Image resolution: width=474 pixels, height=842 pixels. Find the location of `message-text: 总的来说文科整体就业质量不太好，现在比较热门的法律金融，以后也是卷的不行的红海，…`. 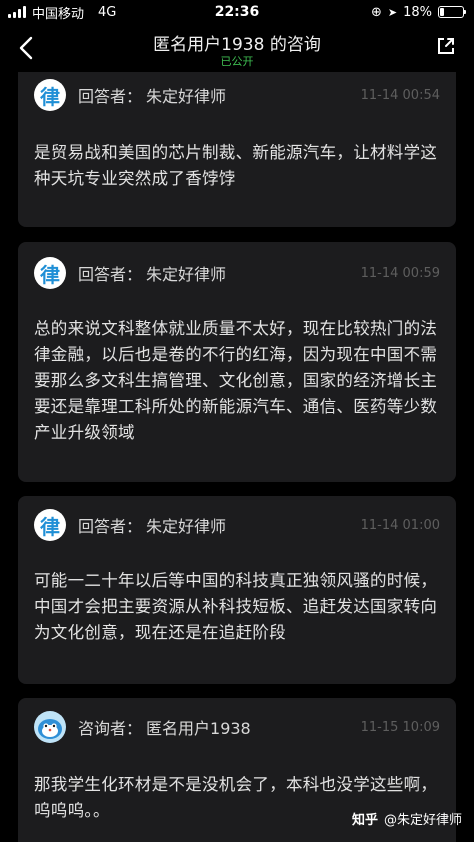

message-text: 总的来说文科整体就业质量不太好，现在比较热门的法律金融，以后也是卷的不行的红海，… is located at coordinates (236, 380).